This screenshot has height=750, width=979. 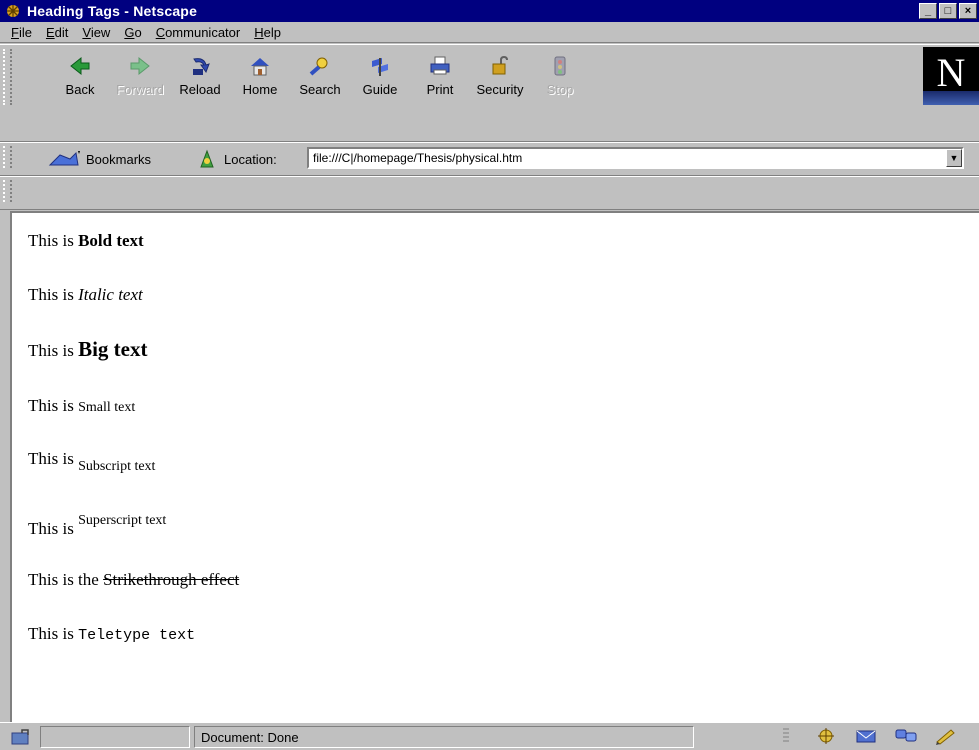 I want to click on guide-label: Guide, so click(x=380, y=89).